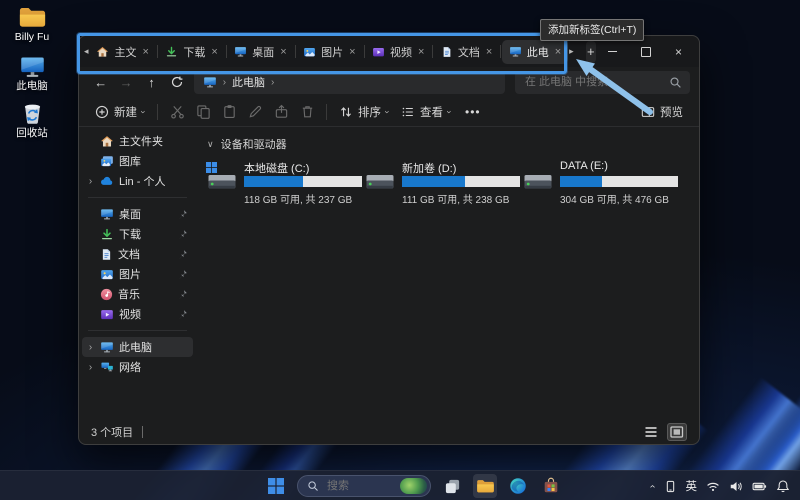 This screenshot has width=800, height=500. What do you see at coordinates (426, 112) in the screenshot?
I see `view-button: 查看 ›` at bounding box center [426, 112].